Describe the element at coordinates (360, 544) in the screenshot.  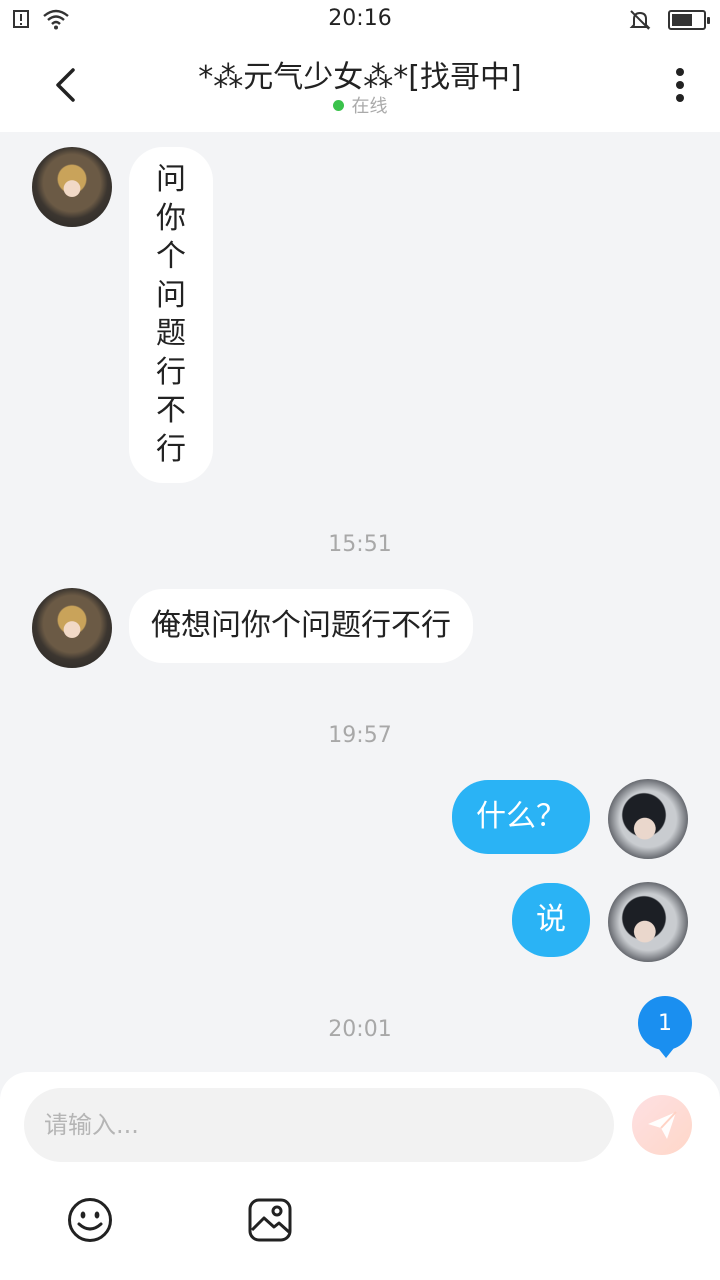
I see `message-timestamp: 15:51` at that location.